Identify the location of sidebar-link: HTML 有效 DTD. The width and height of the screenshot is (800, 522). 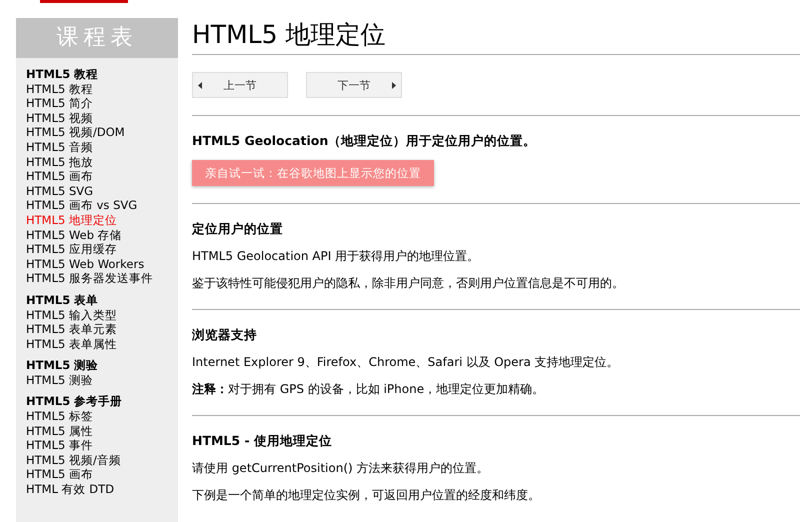
(102, 489).